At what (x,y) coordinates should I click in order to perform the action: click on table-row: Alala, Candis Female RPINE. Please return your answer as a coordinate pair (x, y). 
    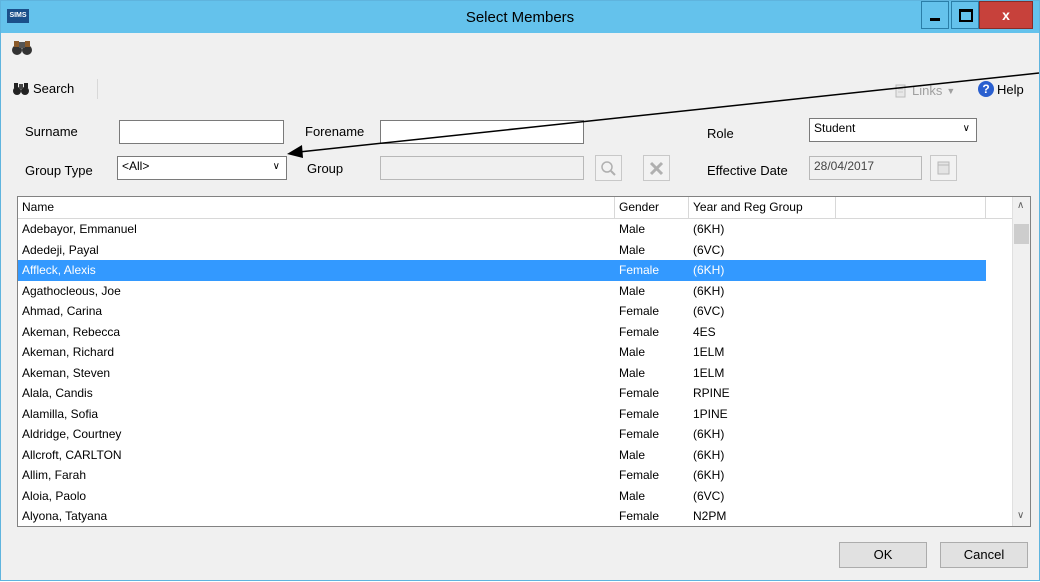
    Looking at the image, I should click on (515, 393).